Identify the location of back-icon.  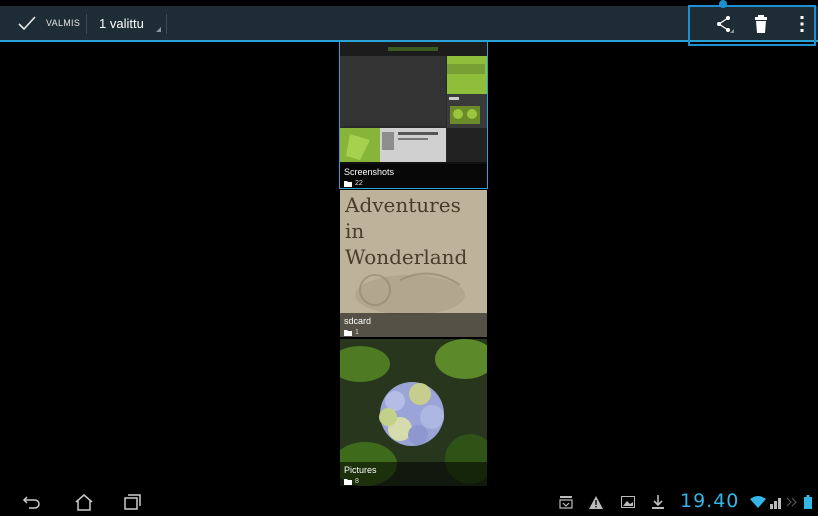
(31, 502).